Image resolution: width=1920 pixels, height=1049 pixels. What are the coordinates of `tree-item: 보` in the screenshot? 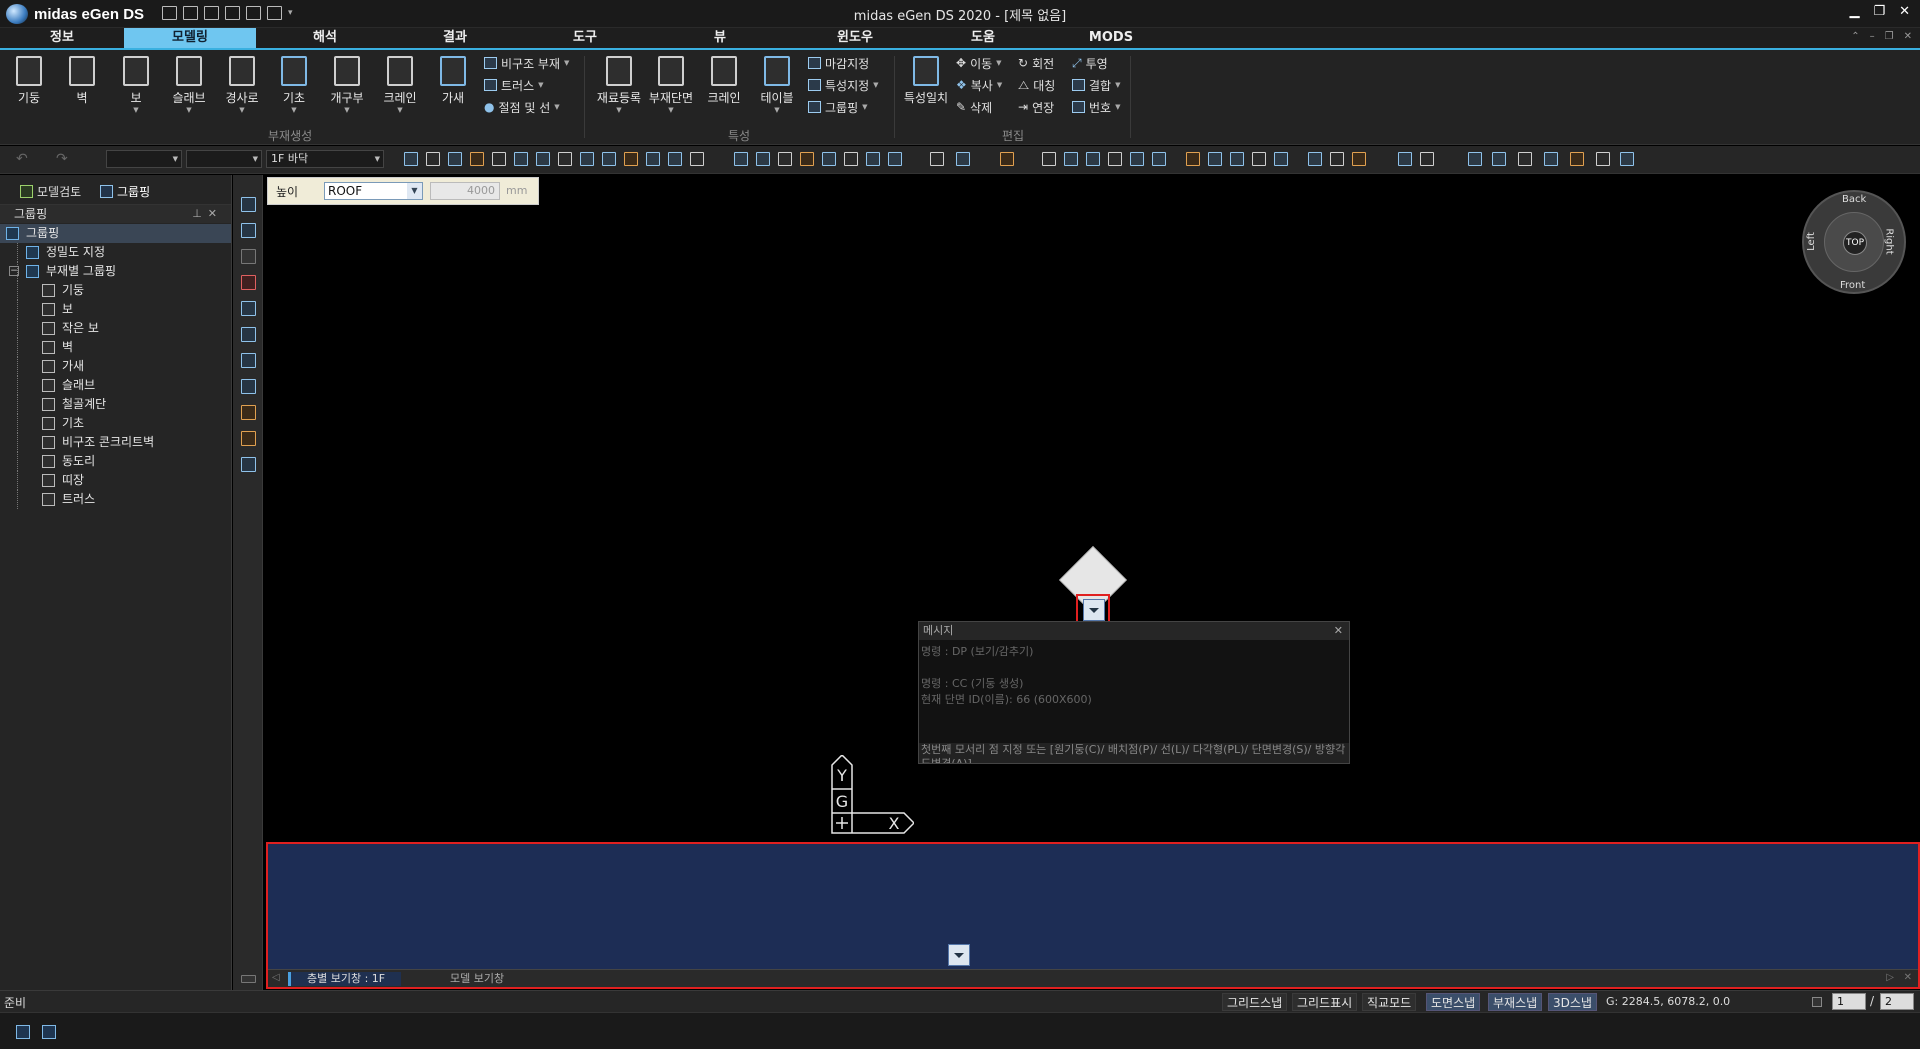 It's located at (115, 309).